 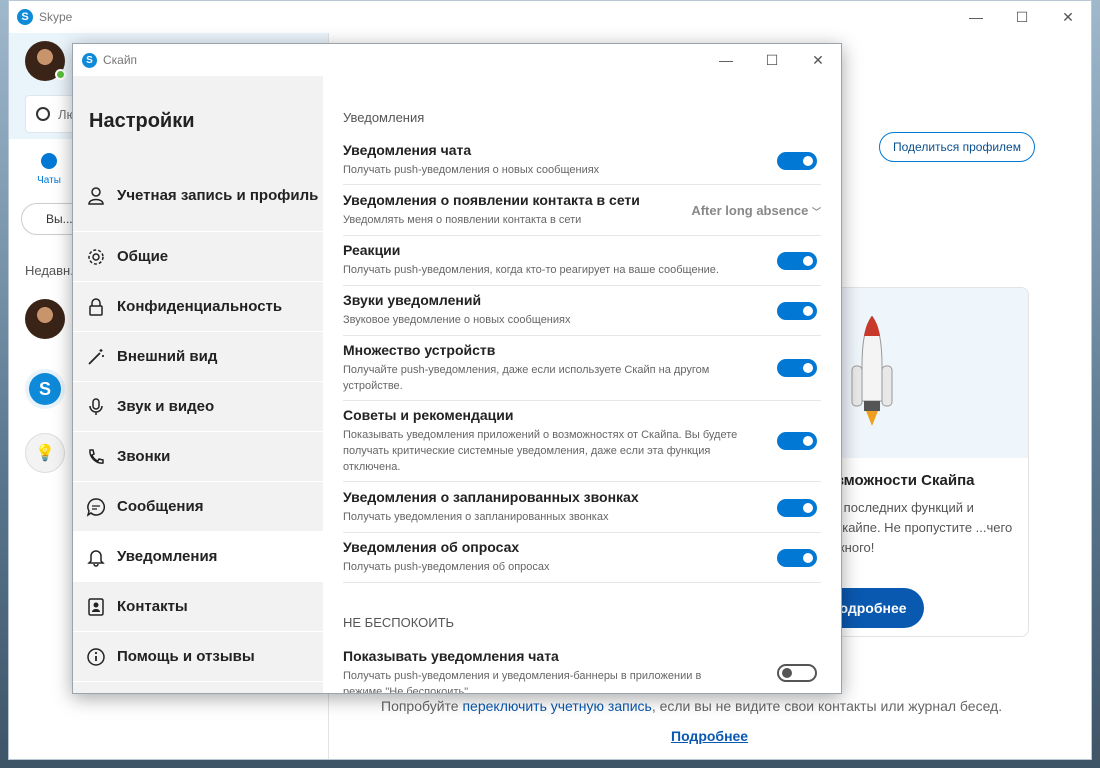 What do you see at coordinates (407, 150) in the screenshot?
I see `setting-title: Уведомления чата` at bounding box center [407, 150].